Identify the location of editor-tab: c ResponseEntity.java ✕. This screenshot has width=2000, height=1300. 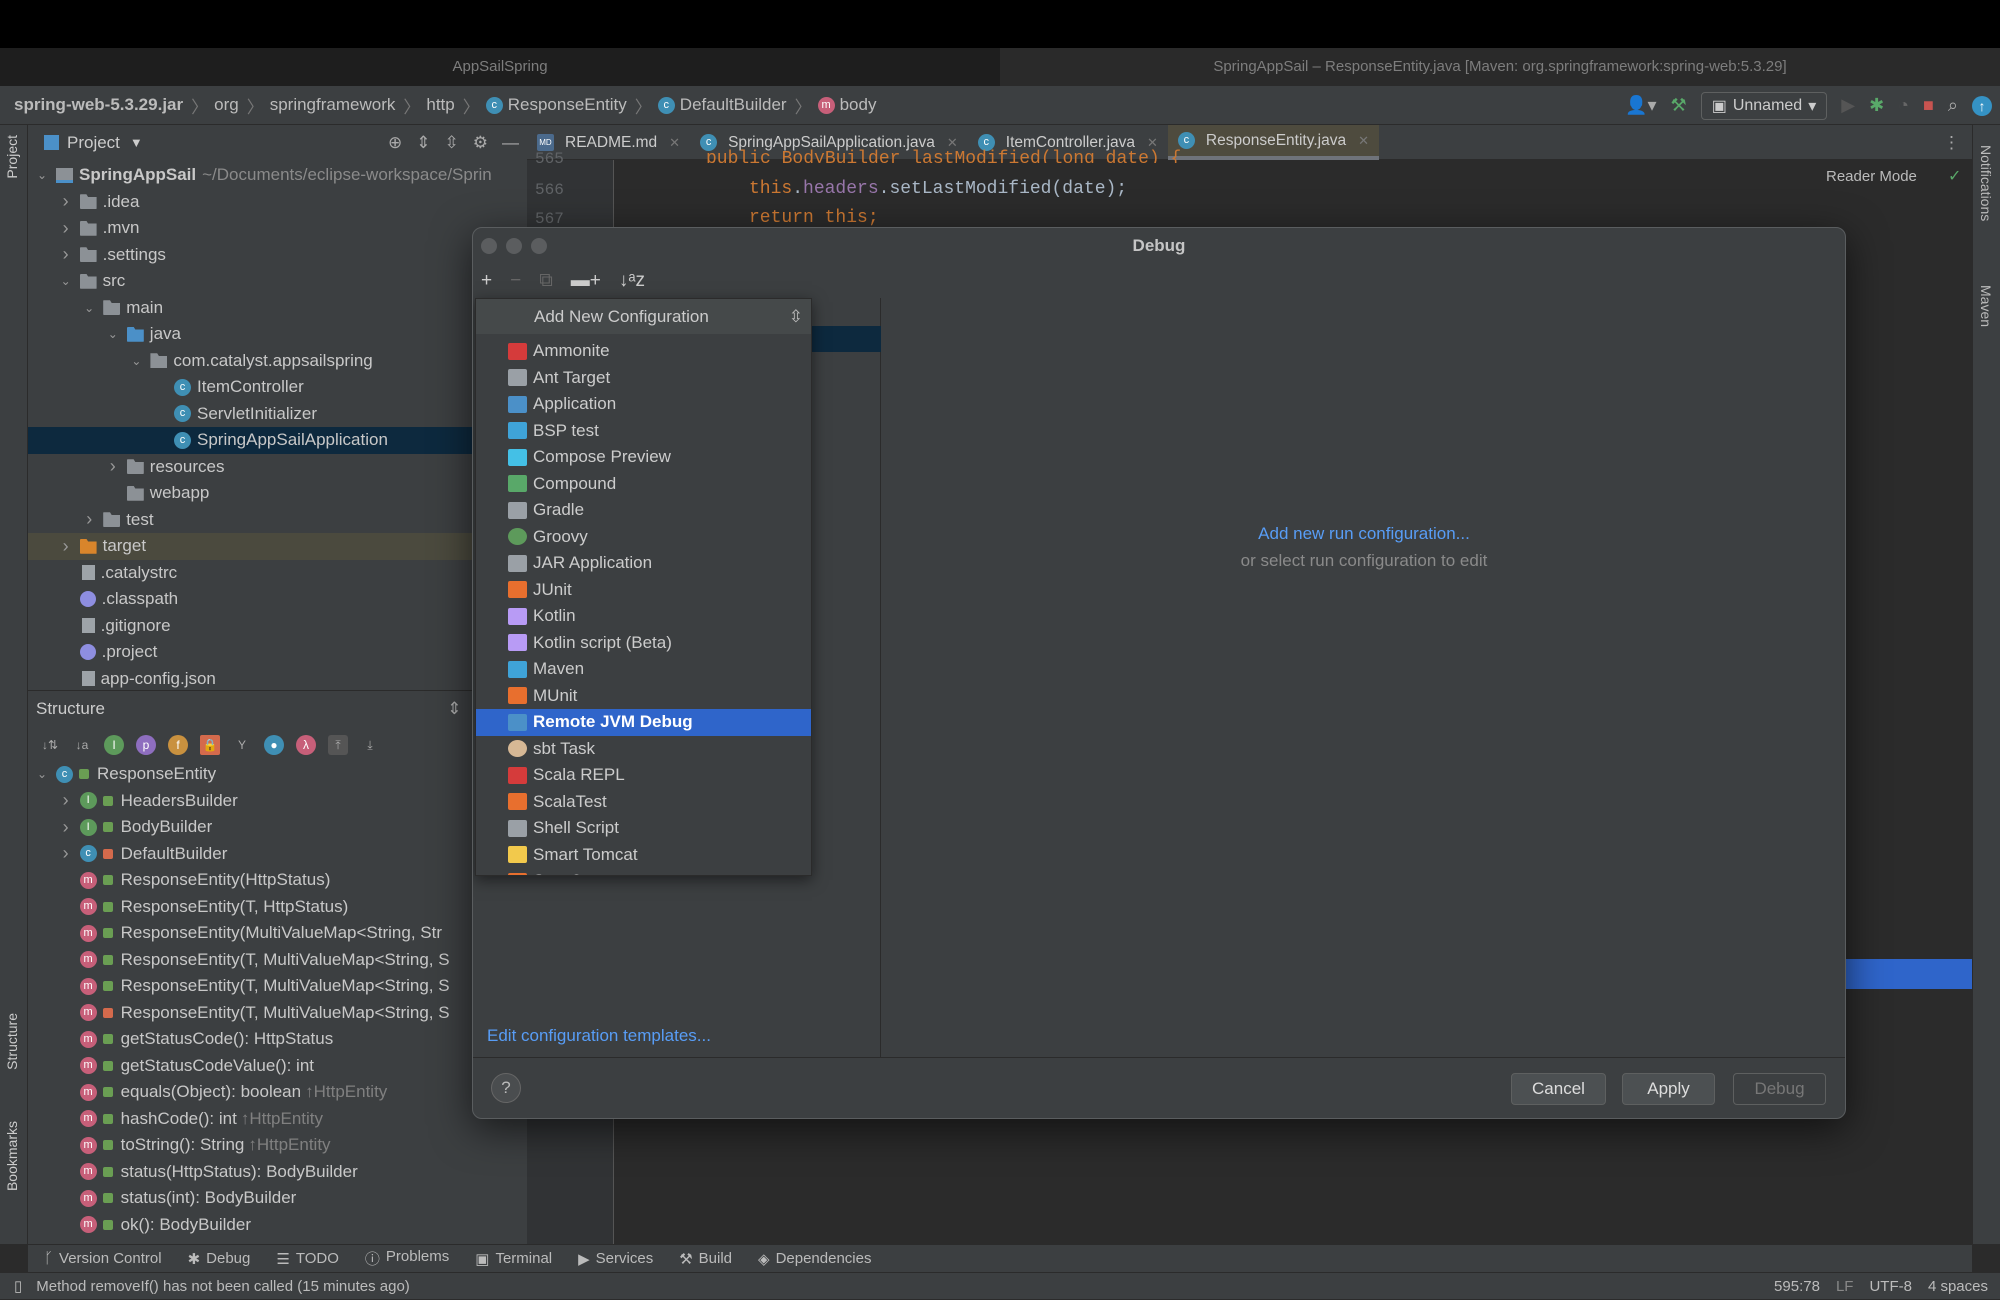
(1273, 142).